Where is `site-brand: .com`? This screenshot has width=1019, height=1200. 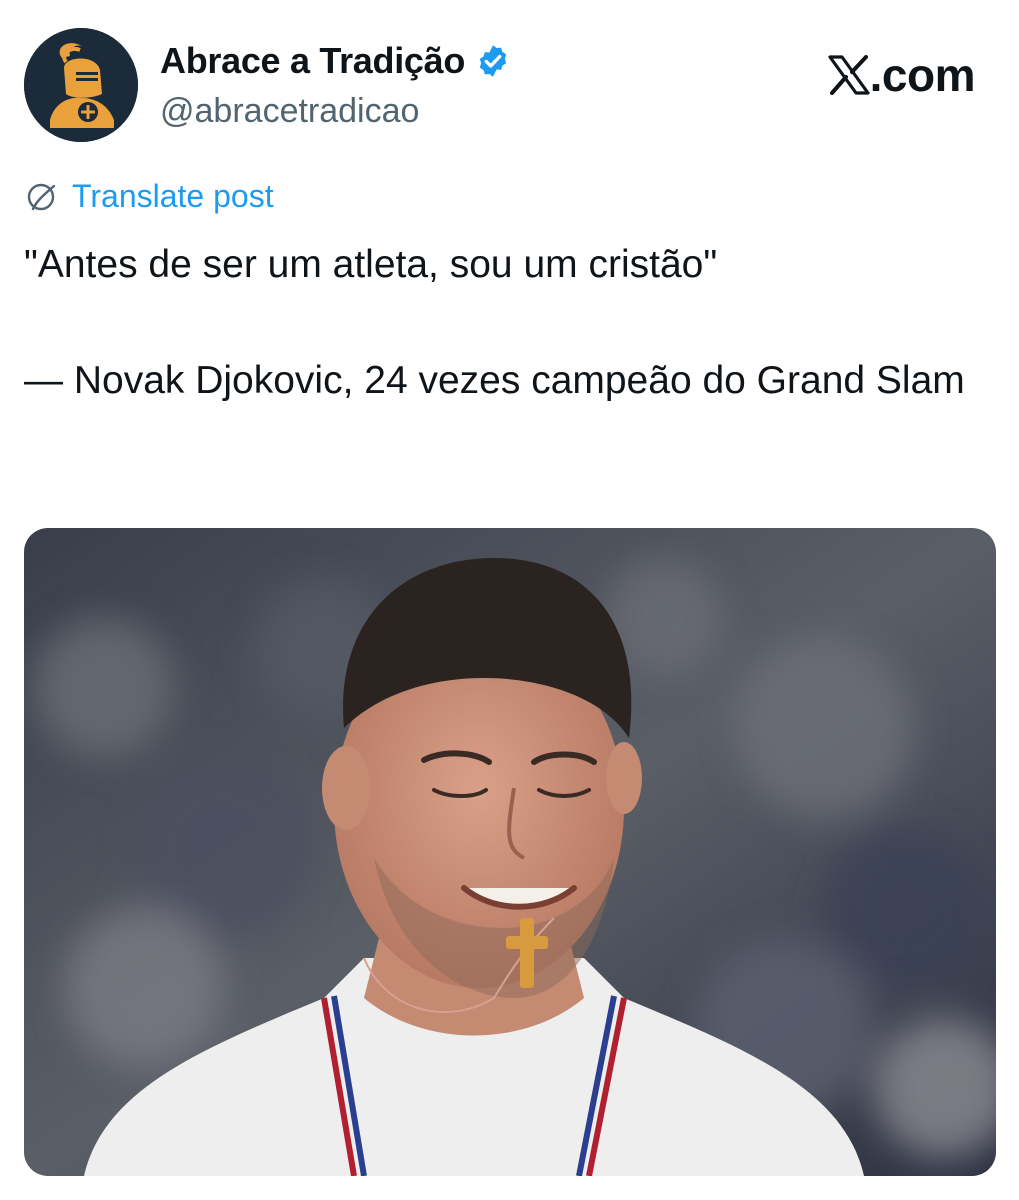 site-brand: .com is located at coordinates (902, 75).